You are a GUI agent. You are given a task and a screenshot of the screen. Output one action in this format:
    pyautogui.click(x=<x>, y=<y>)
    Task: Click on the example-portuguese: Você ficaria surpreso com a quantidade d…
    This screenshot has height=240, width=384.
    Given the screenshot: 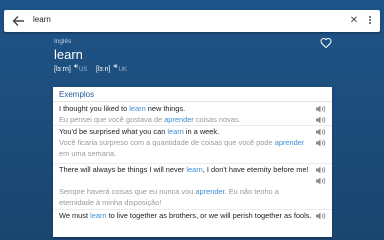 What is the action you would take?
    pyautogui.click(x=186, y=148)
    